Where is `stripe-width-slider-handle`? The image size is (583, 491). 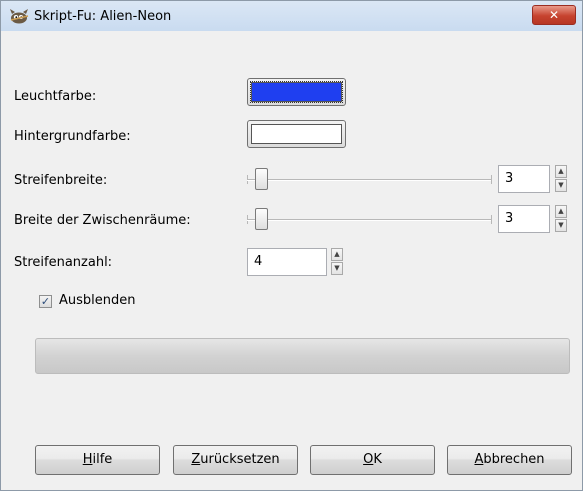 stripe-width-slider-handle is located at coordinates (261, 179).